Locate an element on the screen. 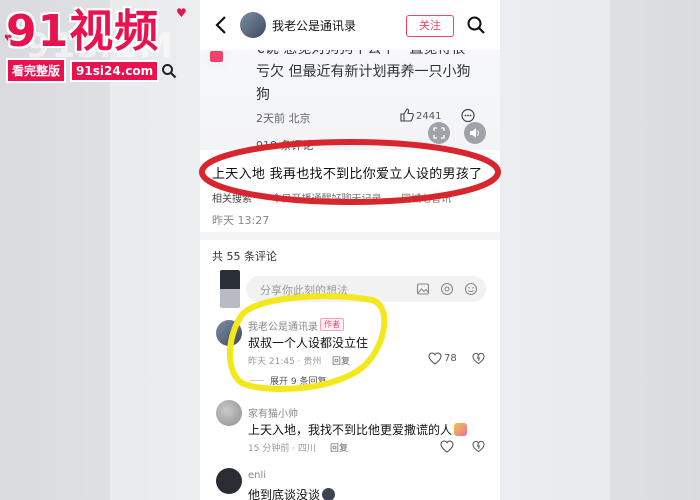  current-user-avatar is located at coordinates (230, 289).